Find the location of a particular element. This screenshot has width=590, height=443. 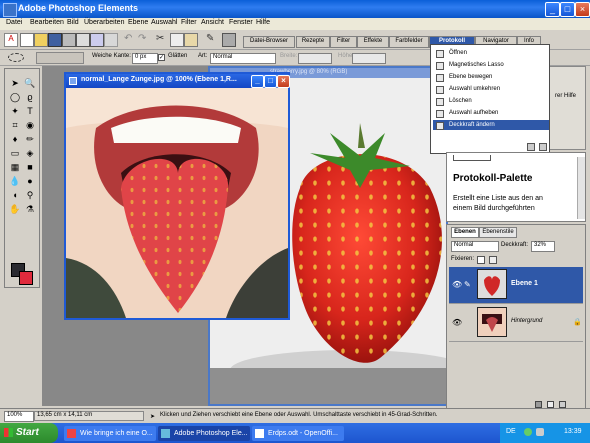

marquee-tool-icon: ◯ is located at coordinates (15, 97).